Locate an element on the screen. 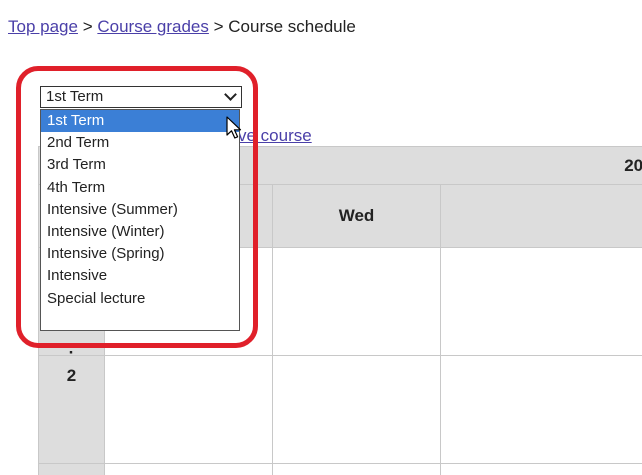 Image resolution: width=642 pixels, height=475 pixels. period-label-2: · 2 is located at coordinates (71, 404).